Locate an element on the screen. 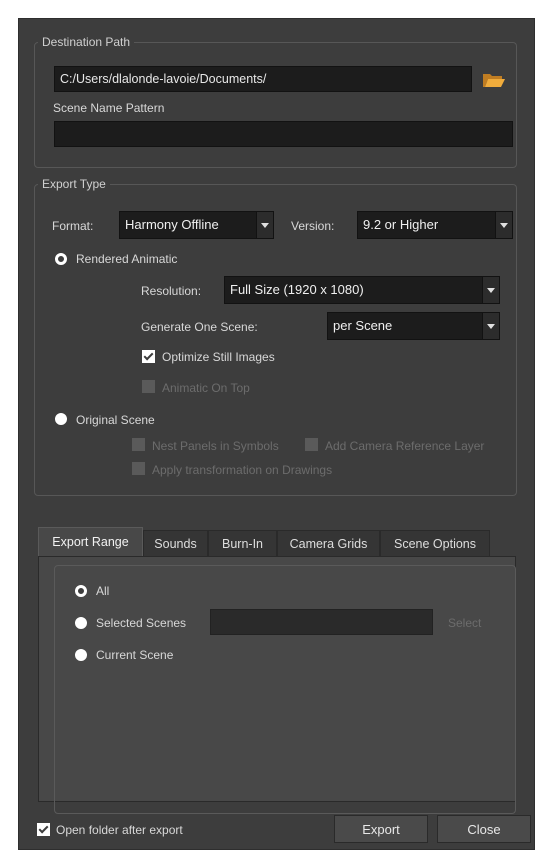 This screenshot has width=552, height=865. resolution-select: Full Size (1920 x 1080) is located at coordinates (362, 290).